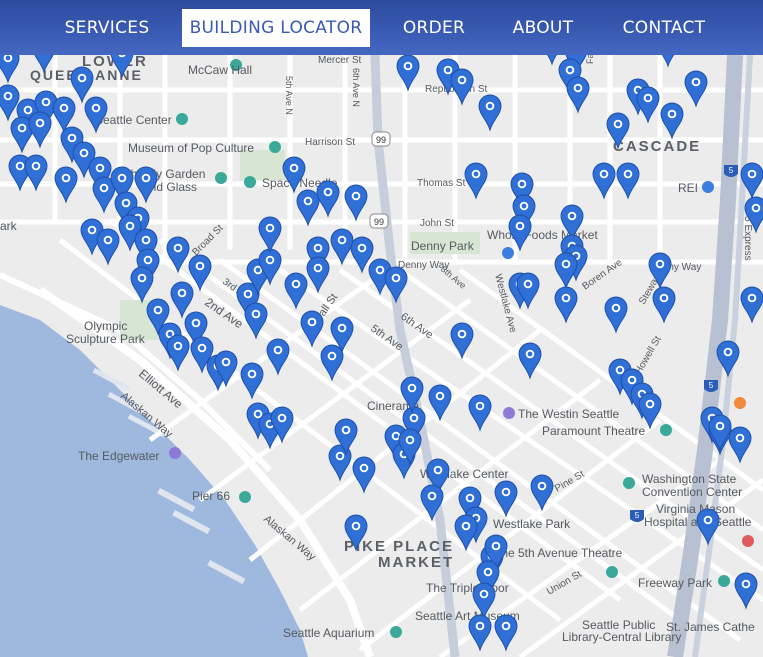 Image resolution: width=763 pixels, height=657 pixels. I want to click on i5-shield-2: 5, so click(711, 386).